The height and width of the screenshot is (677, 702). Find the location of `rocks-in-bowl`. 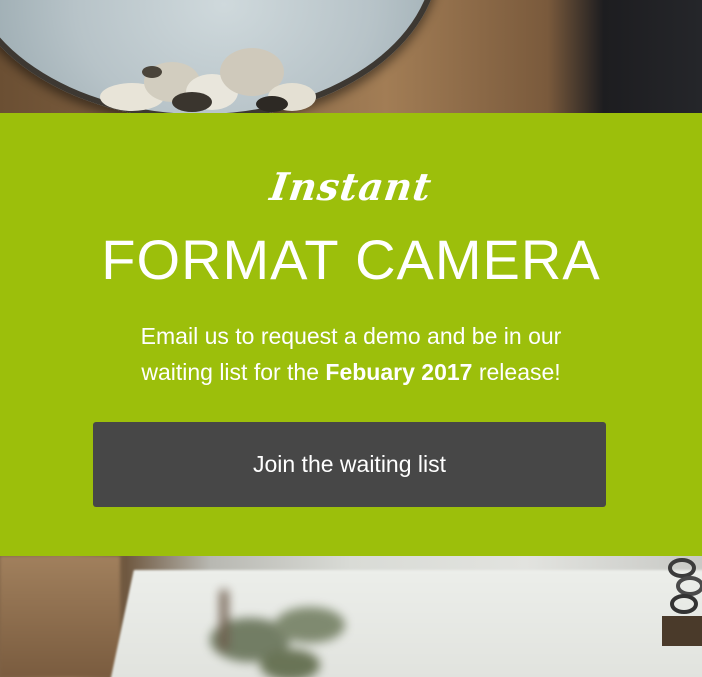

rocks-in-bowl is located at coordinates (208, 80).